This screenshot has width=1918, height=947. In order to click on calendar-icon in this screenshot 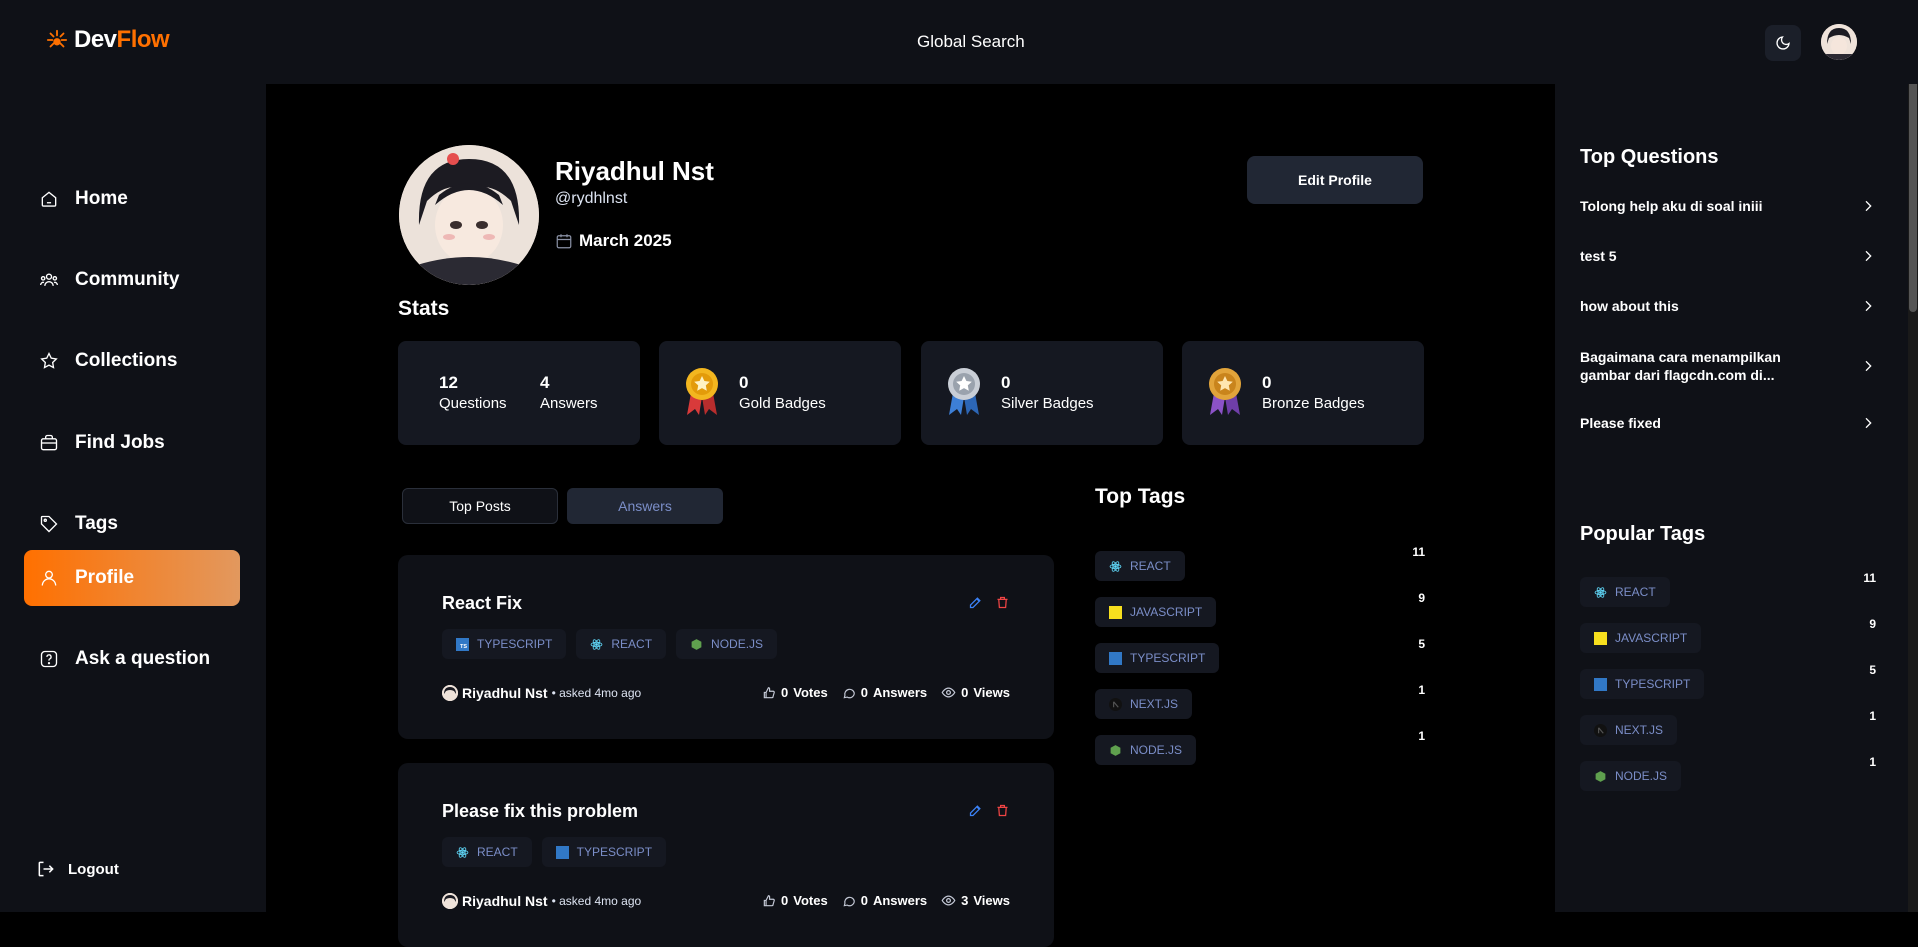, I will do `click(564, 241)`.